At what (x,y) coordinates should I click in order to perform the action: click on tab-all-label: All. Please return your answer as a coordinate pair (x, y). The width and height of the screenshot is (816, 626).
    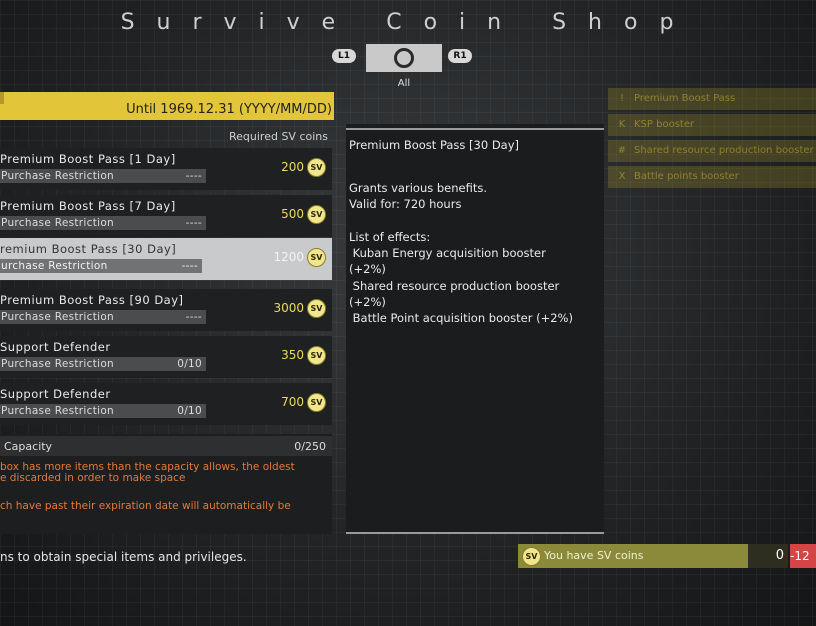
    Looking at the image, I should click on (404, 83).